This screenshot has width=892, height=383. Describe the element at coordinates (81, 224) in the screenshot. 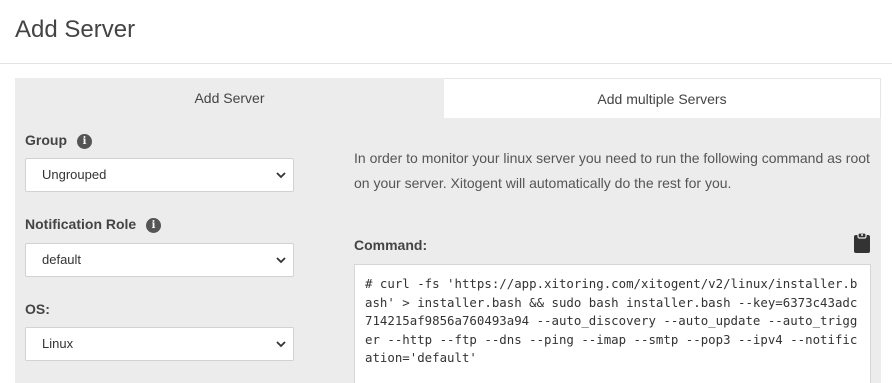

I see `notification-role-label: Notification Role` at that location.